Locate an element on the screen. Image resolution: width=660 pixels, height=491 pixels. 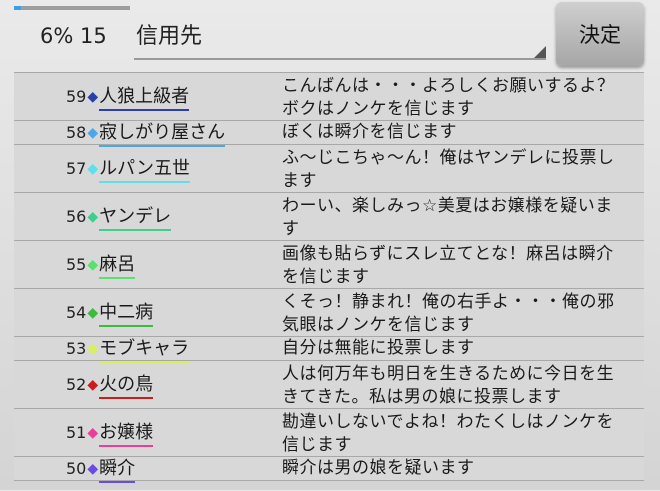
message-number: 55 is located at coordinates (76, 264).